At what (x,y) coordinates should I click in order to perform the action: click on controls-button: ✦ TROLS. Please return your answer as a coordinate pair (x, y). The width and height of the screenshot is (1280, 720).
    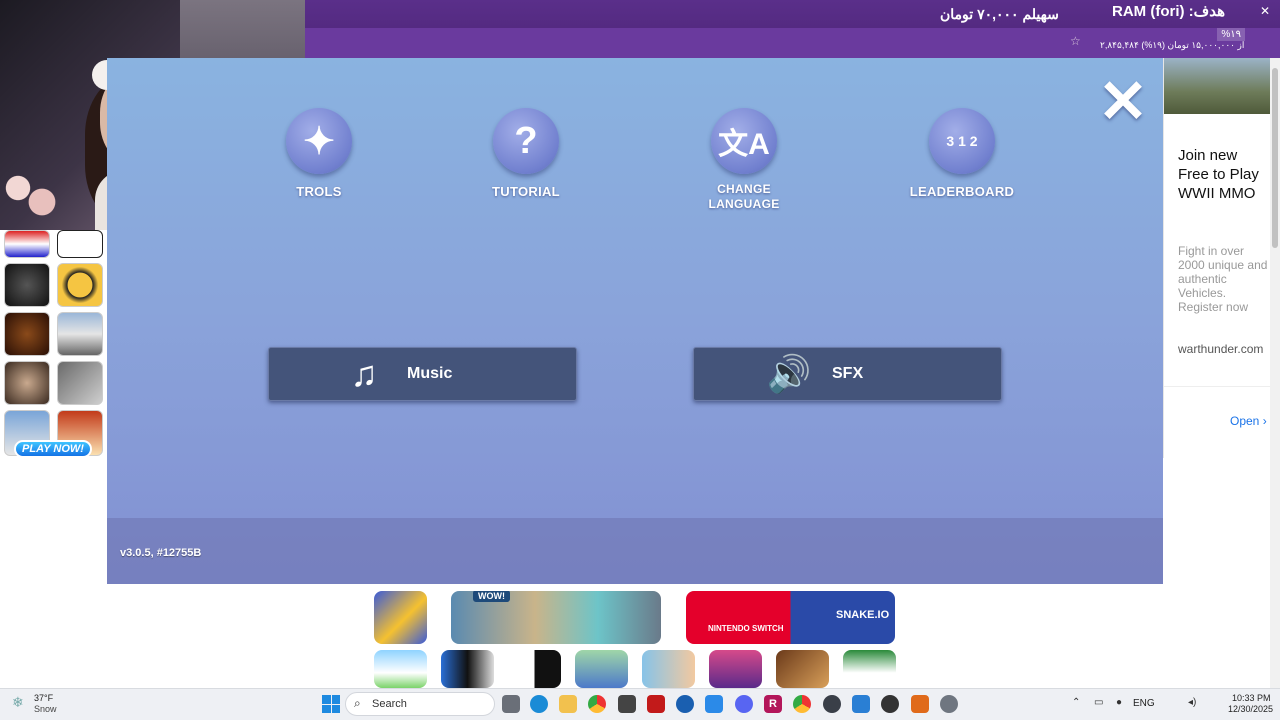
    Looking at the image, I should click on (319, 153).